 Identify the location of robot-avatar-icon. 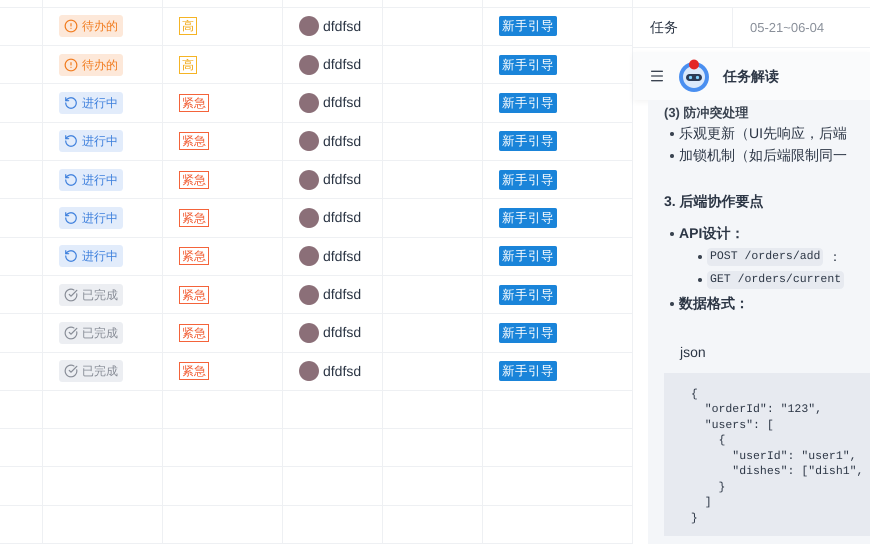
(694, 76).